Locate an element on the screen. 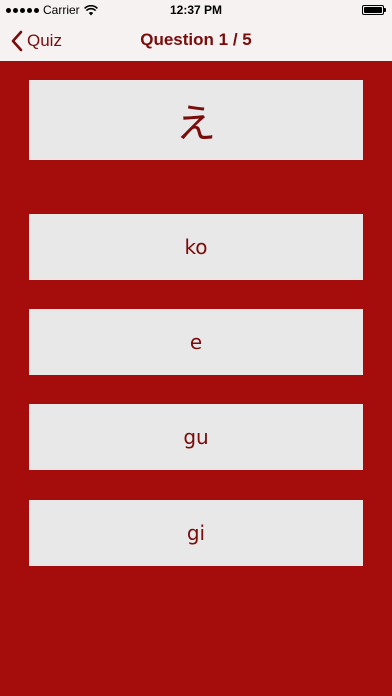 Image resolution: width=392 pixels, height=696 pixels. battery-icon is located at coordinates (374, 10).